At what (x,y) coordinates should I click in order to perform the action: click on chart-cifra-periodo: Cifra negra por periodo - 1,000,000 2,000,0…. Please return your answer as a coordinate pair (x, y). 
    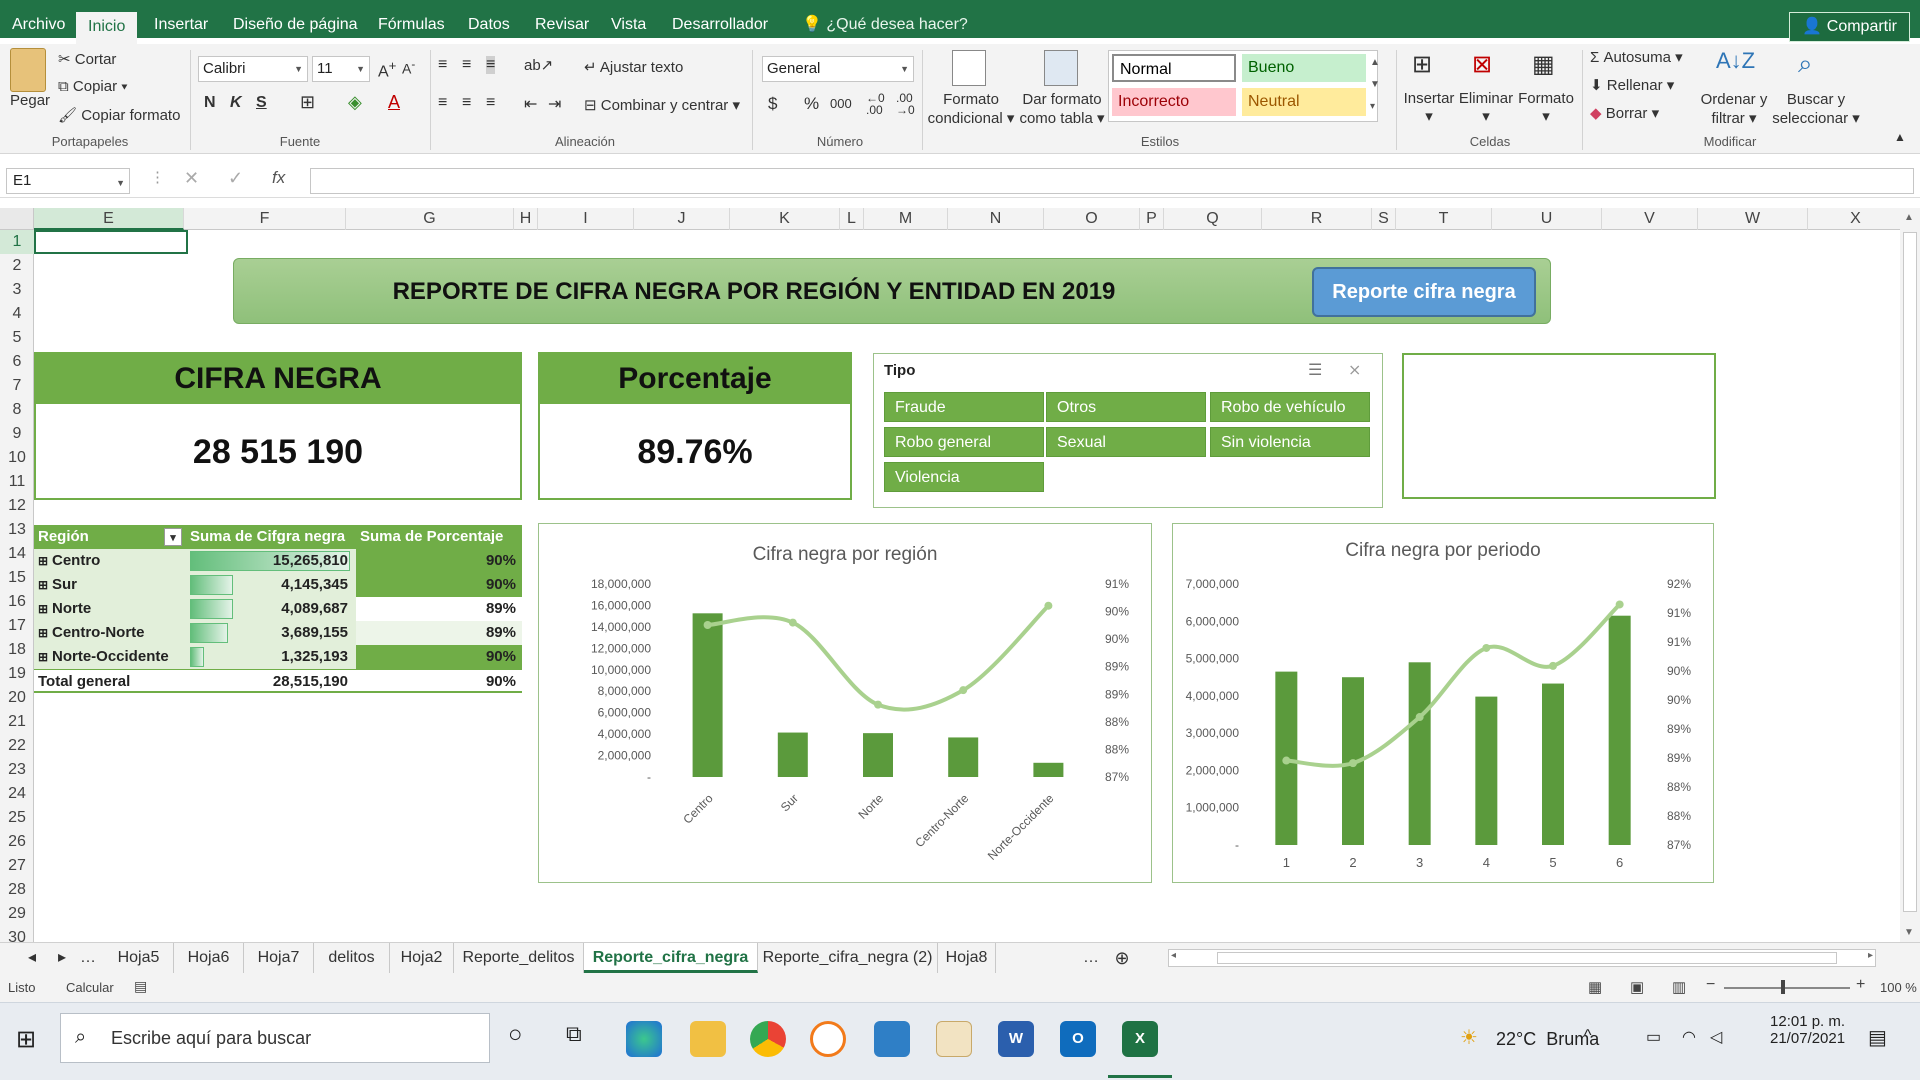
    Looking at the image, I should click on (1443, 703).